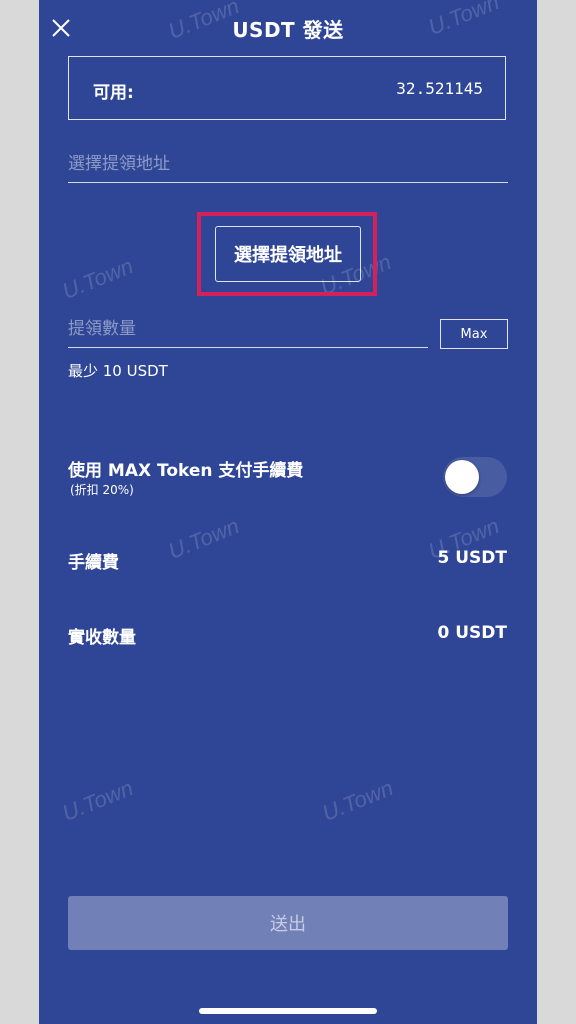 This screenshot has height=1024, width=576. I want to click on withdraw-amount-field: 提領數量, so click(248, 328).